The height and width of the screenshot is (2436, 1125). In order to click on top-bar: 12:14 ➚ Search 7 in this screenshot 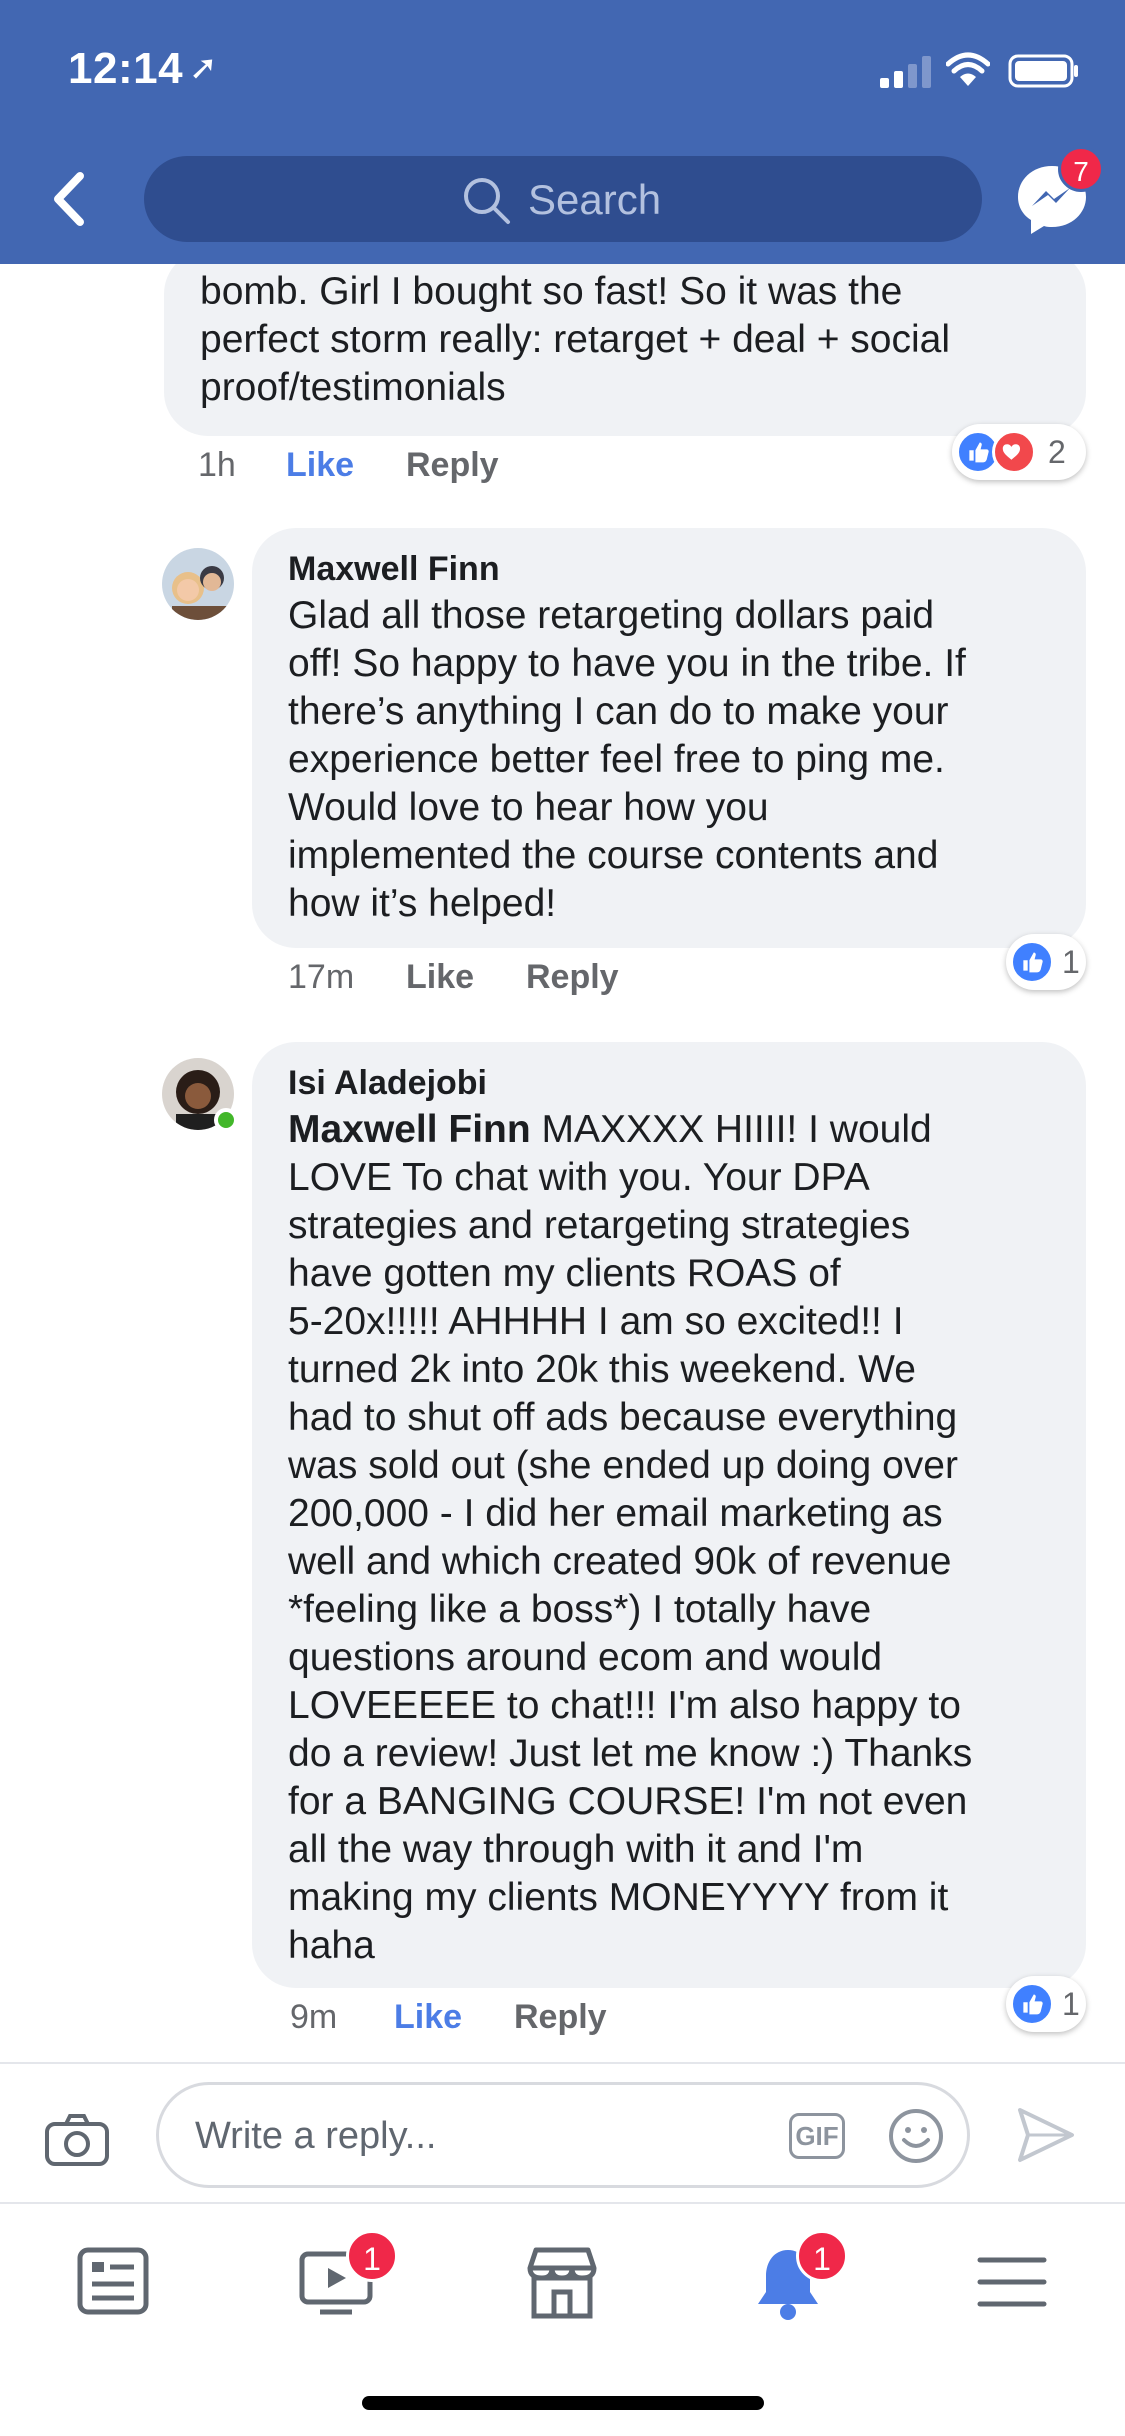, I will do `click(562, 132)`.